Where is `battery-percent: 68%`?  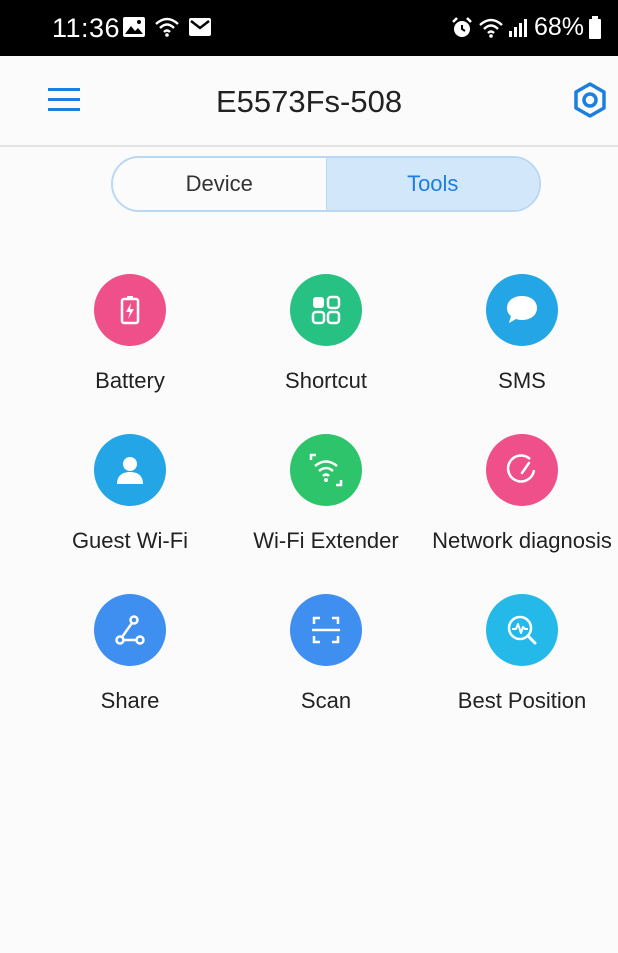 battery-percent: 68% is located at coordinates (558, 27).